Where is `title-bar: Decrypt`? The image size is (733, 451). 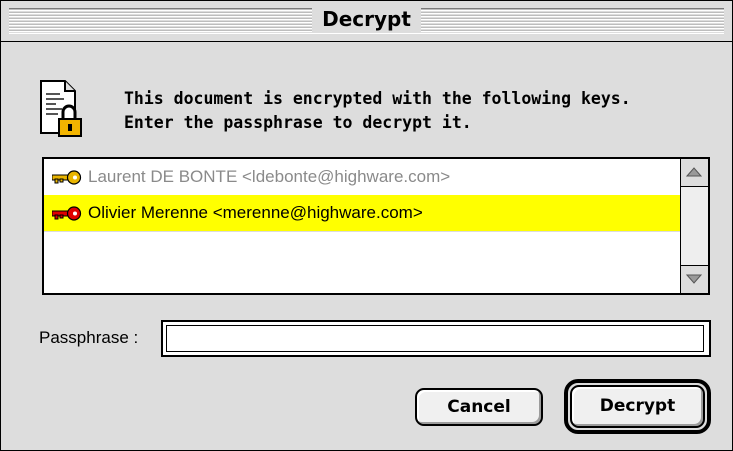 title-bar: Decrypt is located at coordinates (366, 21).